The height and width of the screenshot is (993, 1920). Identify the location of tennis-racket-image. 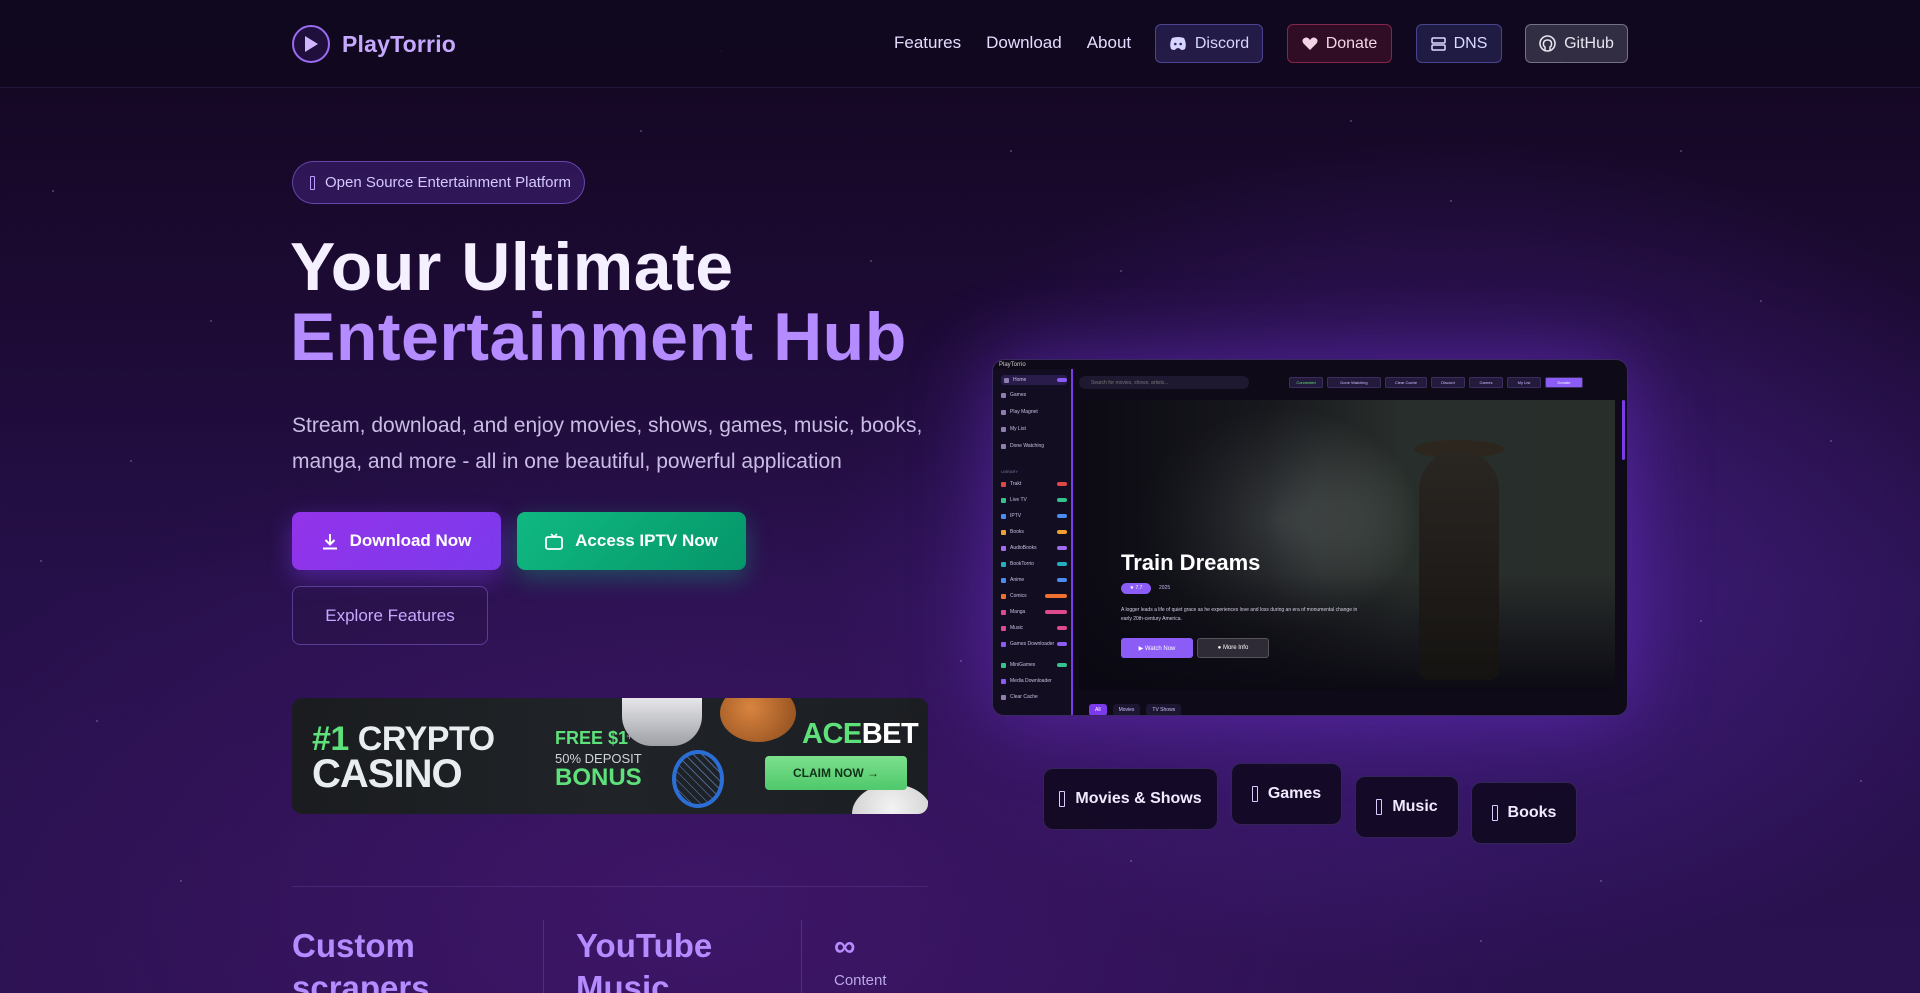
(698, 779).